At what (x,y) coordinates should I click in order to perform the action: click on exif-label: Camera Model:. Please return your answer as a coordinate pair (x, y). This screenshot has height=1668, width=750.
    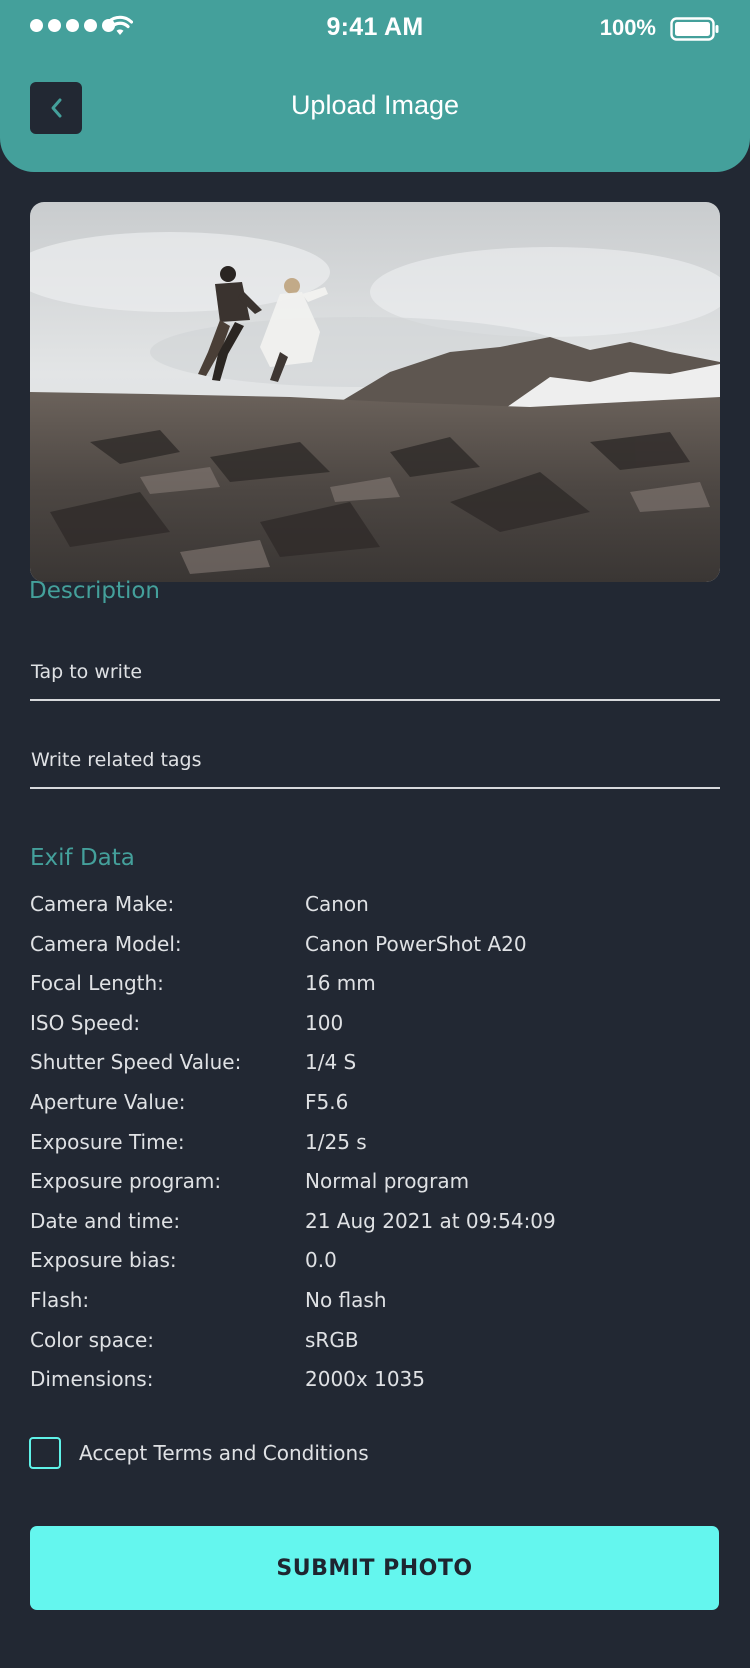
    Looking at the image, I should click on (106, 943).